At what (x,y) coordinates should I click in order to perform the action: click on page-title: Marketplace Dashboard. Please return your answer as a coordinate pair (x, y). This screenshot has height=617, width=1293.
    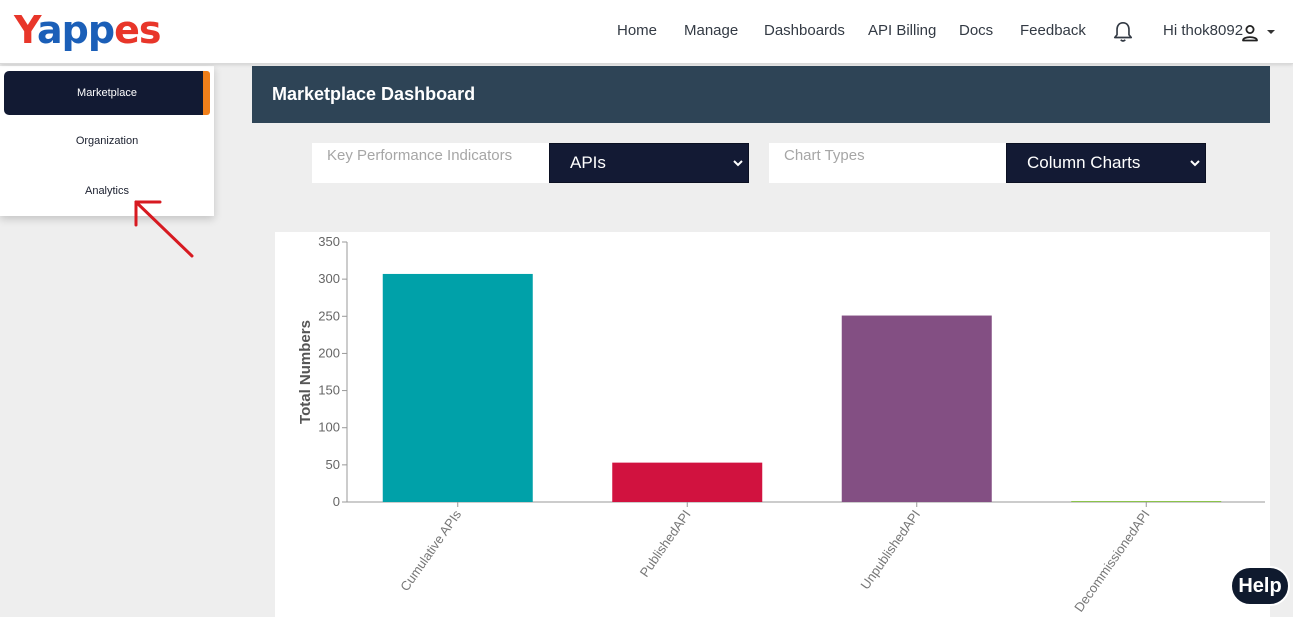
    Looking at the image, I should click on (374, 94).